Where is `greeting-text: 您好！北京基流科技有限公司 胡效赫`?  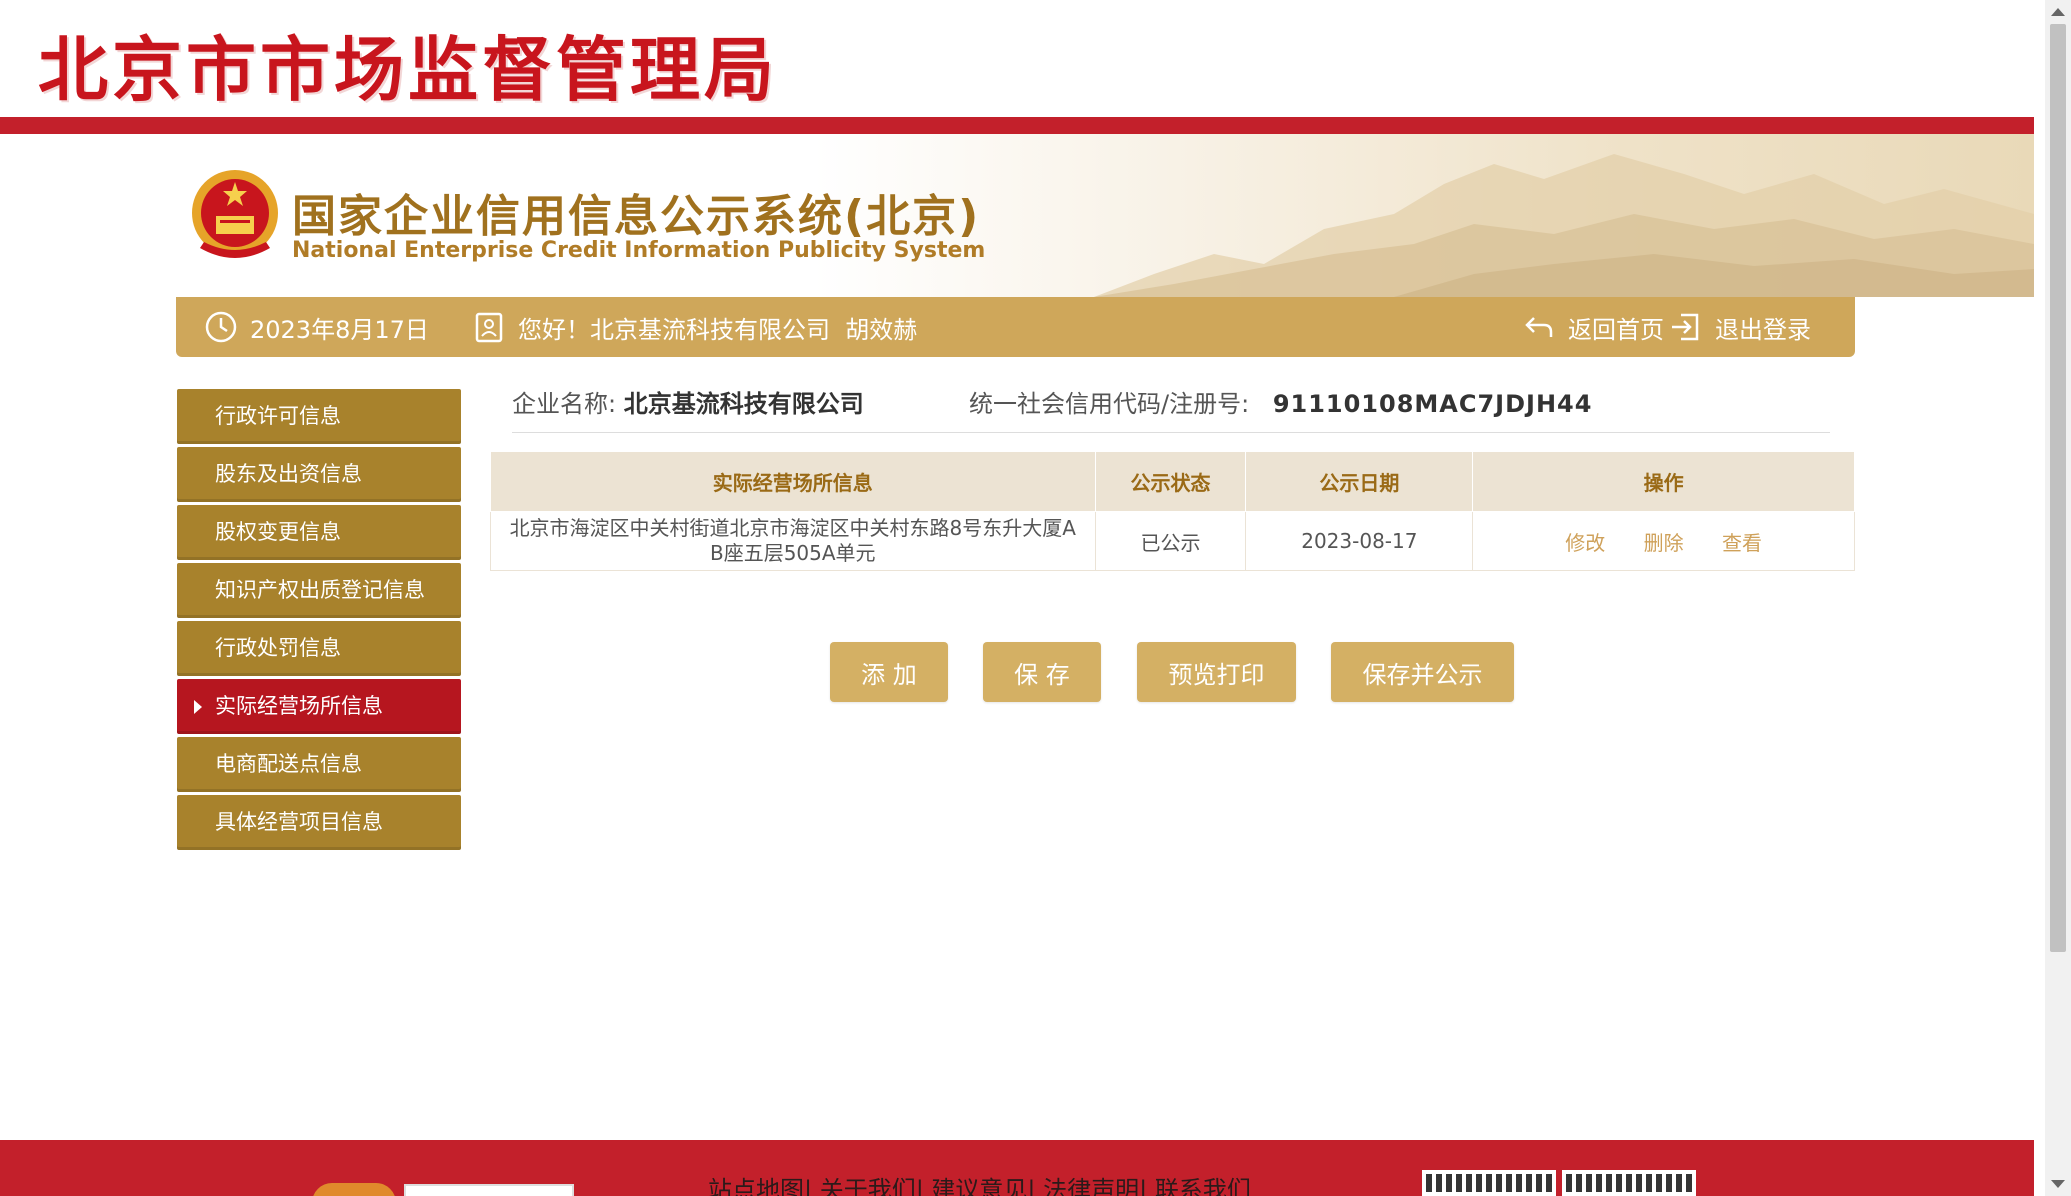
greeting-text: 您好！北京基流科技有限公司 胡效赫 is located at coordinates (718, 329).